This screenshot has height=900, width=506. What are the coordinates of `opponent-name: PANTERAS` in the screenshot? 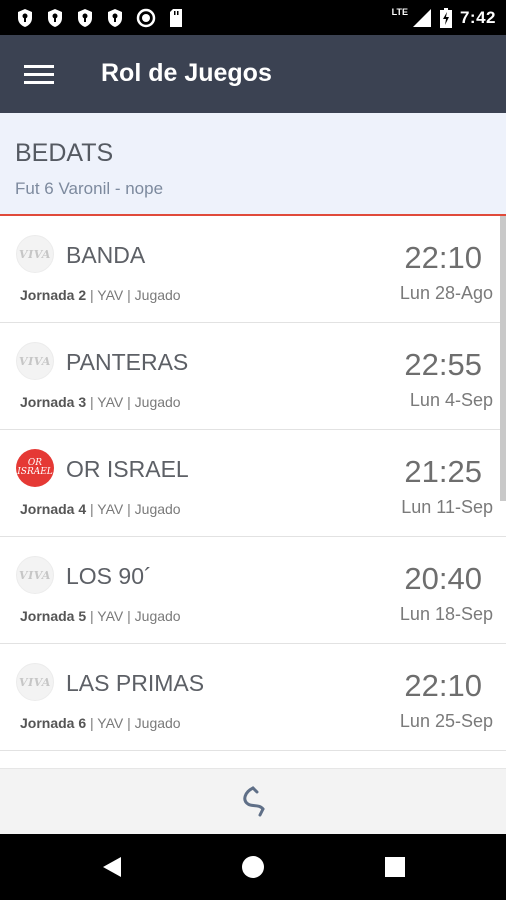 It's located at (127, 362).